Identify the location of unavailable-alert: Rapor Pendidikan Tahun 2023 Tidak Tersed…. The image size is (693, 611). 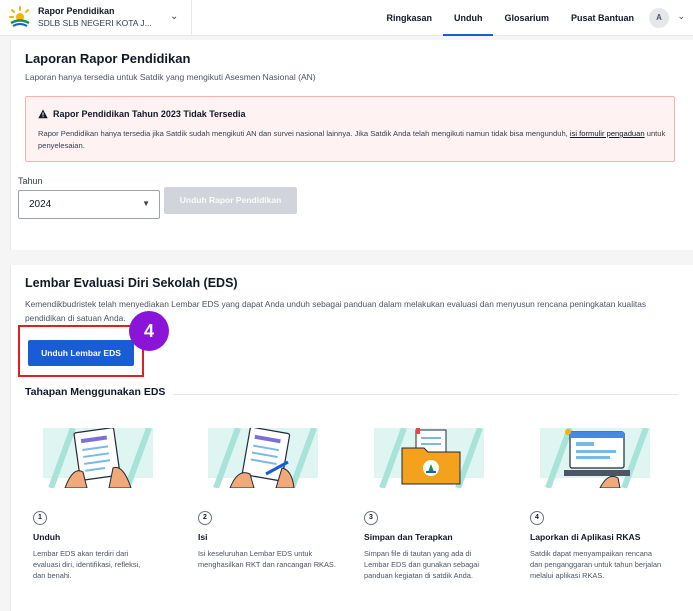
(350, 129).